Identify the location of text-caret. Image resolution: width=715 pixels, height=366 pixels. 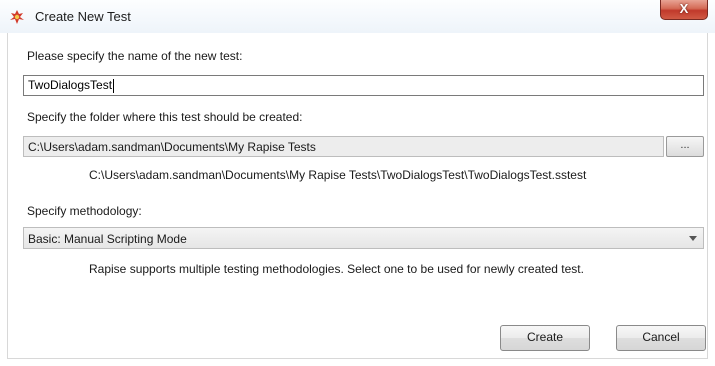
(114, 85).